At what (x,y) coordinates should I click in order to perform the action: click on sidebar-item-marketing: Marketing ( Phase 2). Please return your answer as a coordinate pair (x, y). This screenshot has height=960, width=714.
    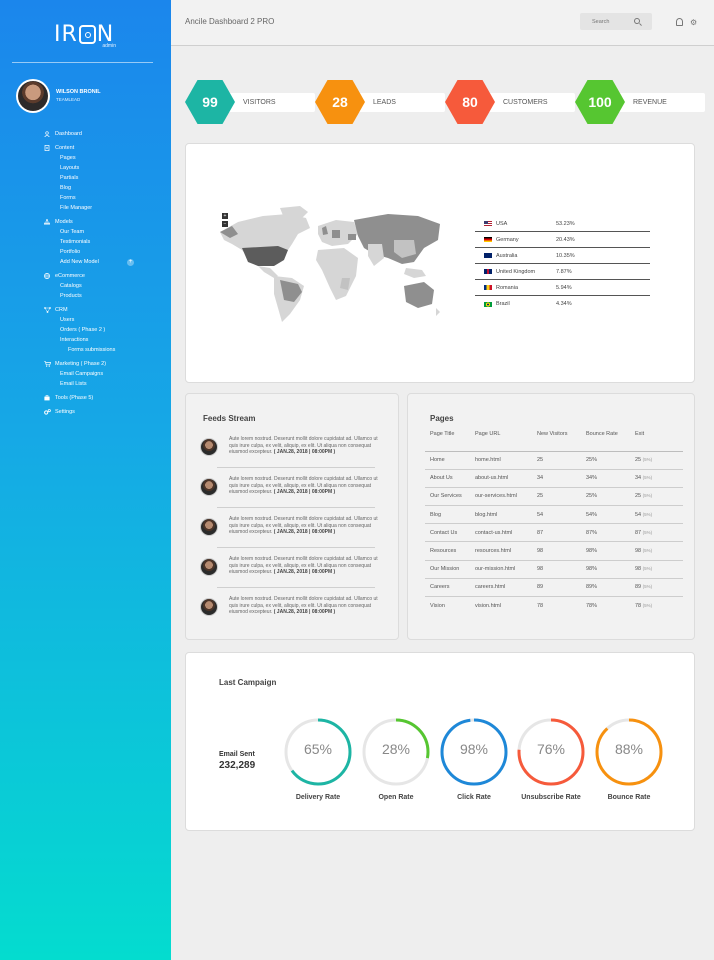
    Looking at the image, I should click on (104, 363).